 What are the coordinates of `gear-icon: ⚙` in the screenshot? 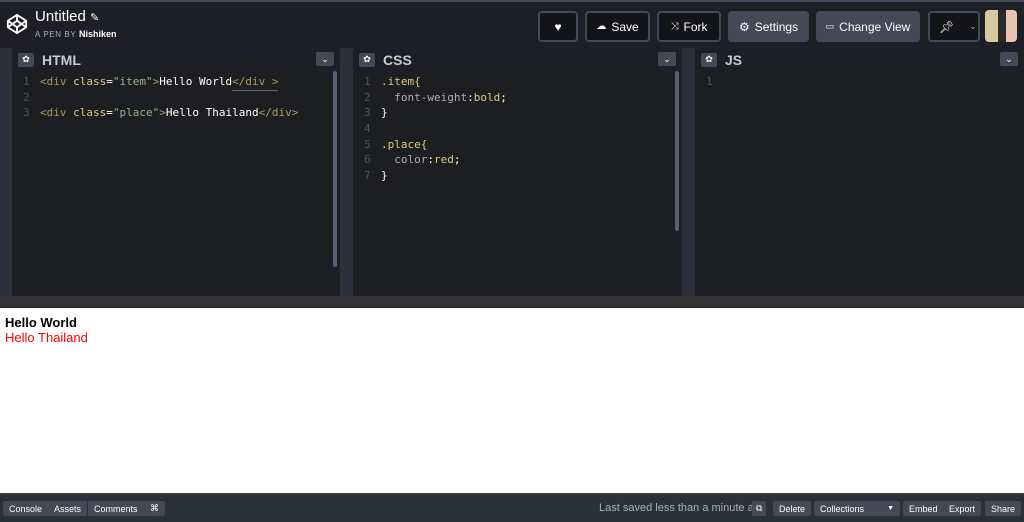 It's located at (744, 26).